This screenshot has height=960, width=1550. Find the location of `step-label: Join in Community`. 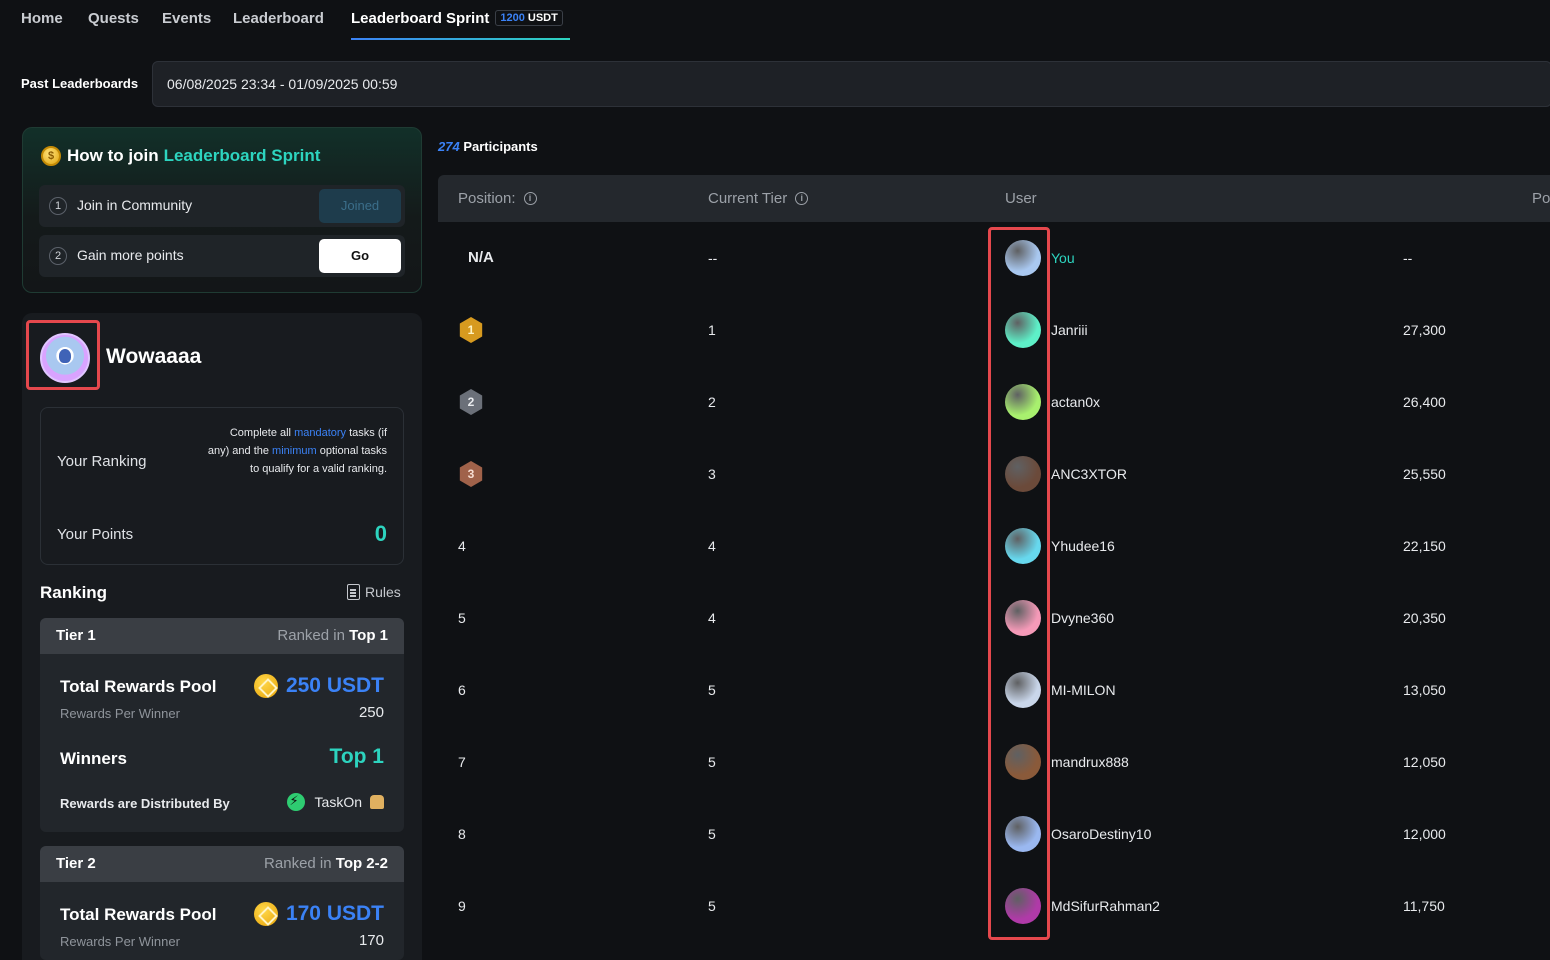

step-label: Join in Community is located at coordinates (135, 205).